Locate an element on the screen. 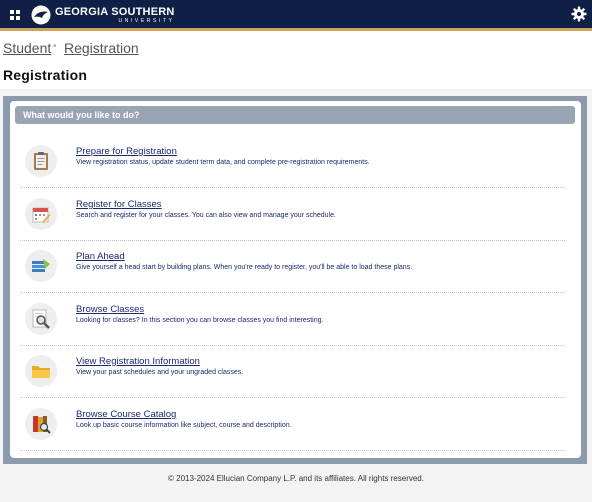 This screenshot has width=592, height=502. plan-list-icon is located at coordinates (41, 266).